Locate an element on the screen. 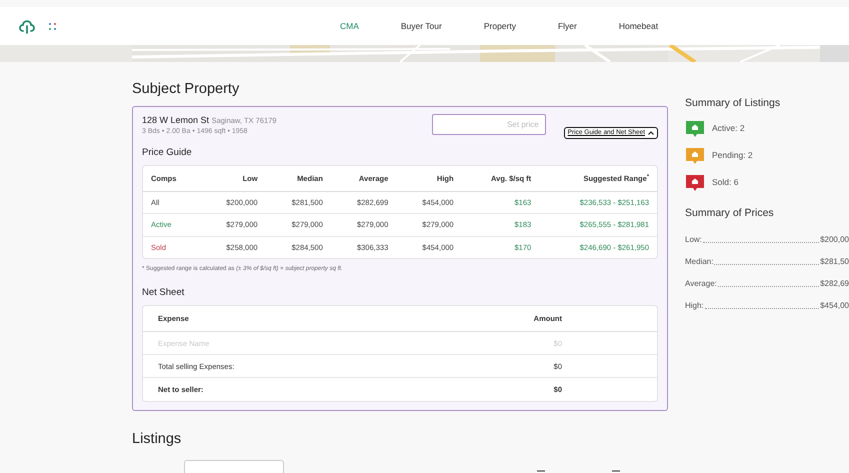 The image size is (849, 473). section-heading: Subject Property is located at coordinates (186, 89).